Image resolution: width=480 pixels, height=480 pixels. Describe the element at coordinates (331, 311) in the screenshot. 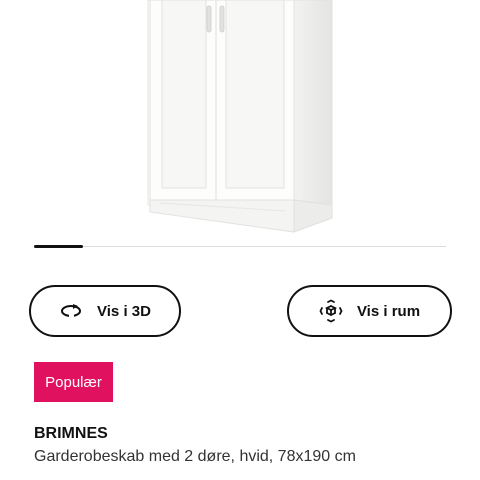

I see `ar-cube-icon` at that location.